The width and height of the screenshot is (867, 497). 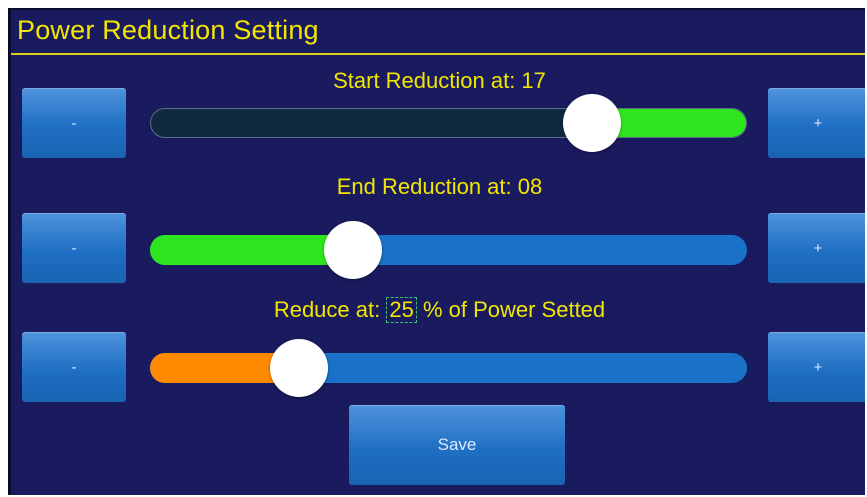 I want to click on title-divider, so click(x=438, y=54).